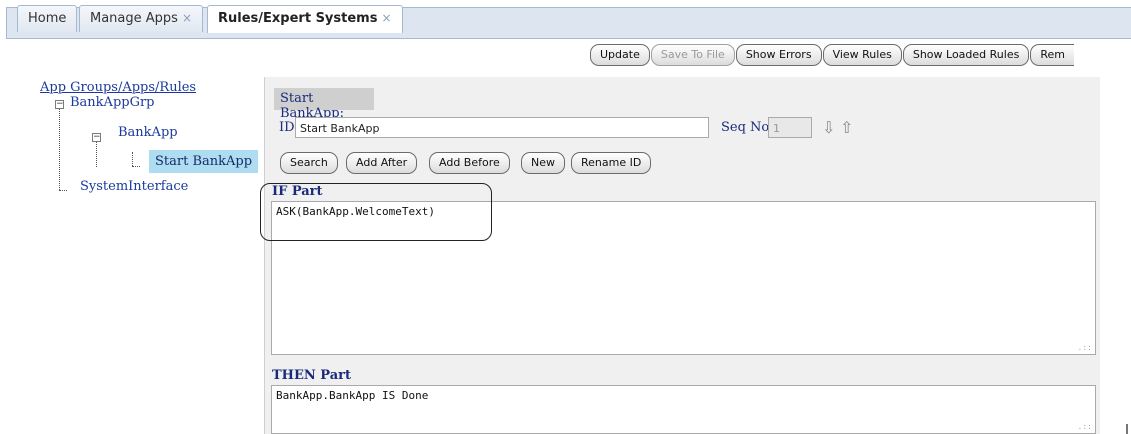 The image size is (1131, 434). I want to click on tree-root-link: App Groups/Apps/Rules, so click(118, 87).